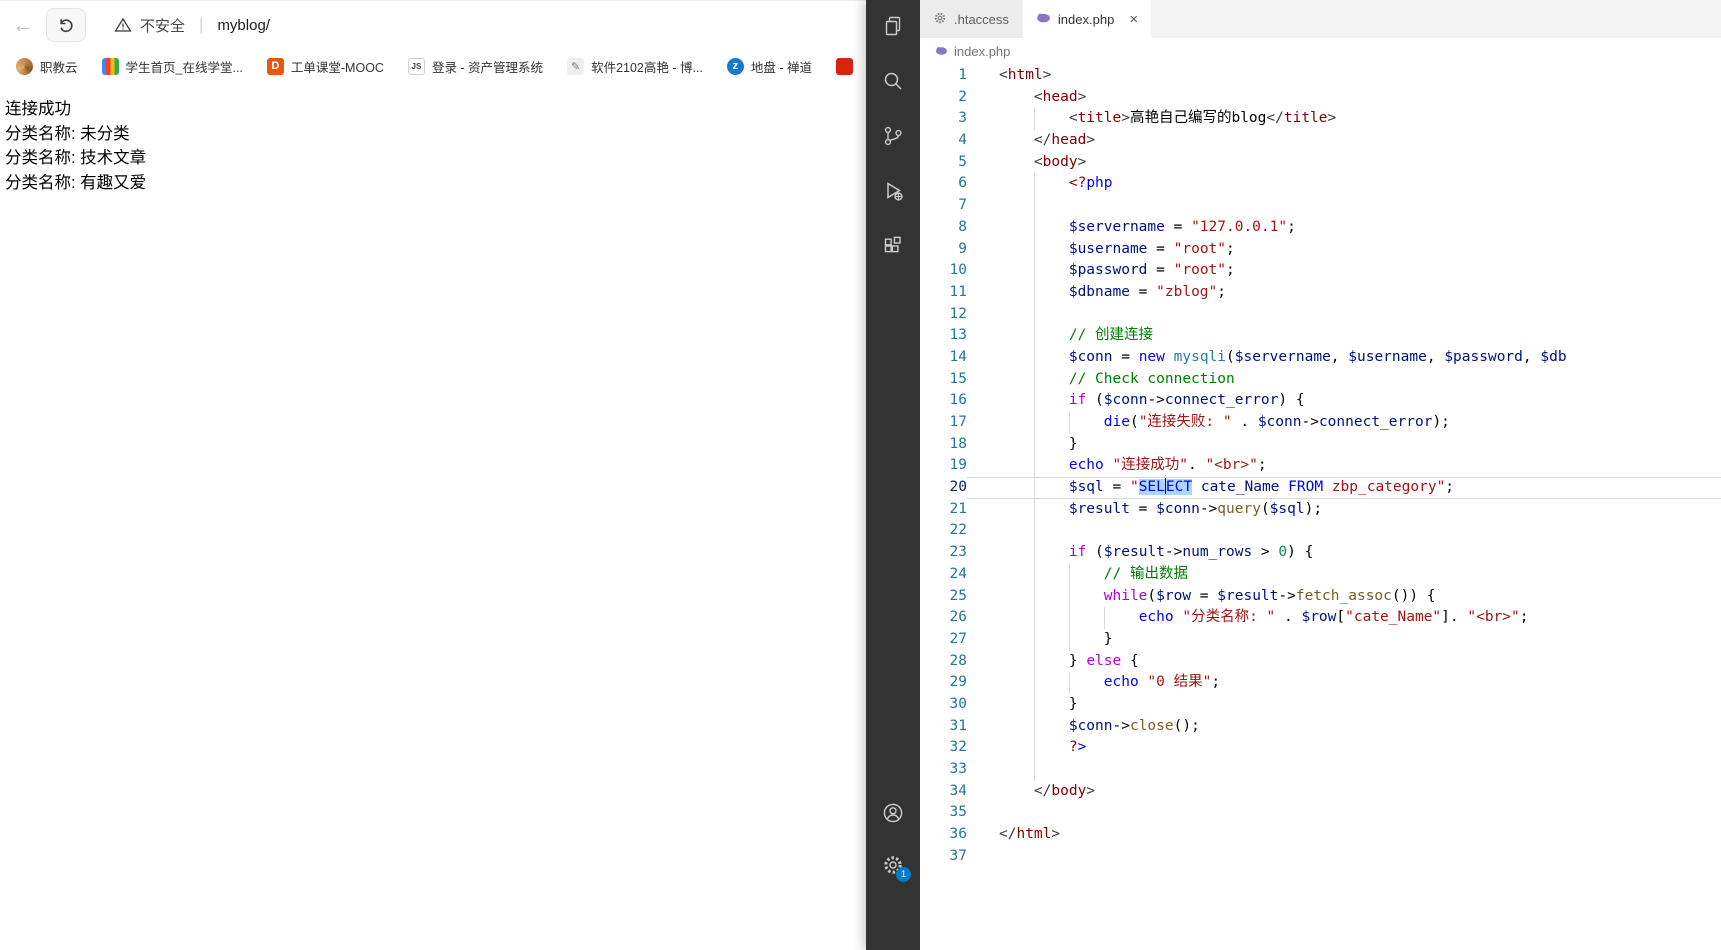 This screenshot has height=950, width=1721. What do you see at coordinates (1320, 119) in the screenshot?
I see `code-line-3: 3 <title>高艳自己编写的blog</title>` at bounding box center [1320, 119].